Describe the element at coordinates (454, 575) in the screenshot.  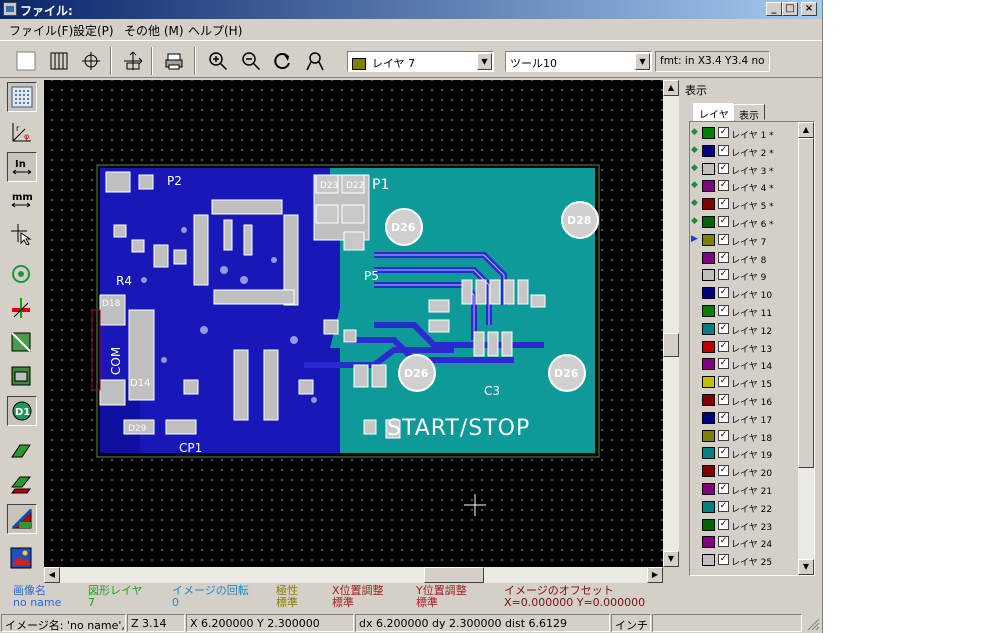
I see `horizontal-scroll-thumb` at that location.